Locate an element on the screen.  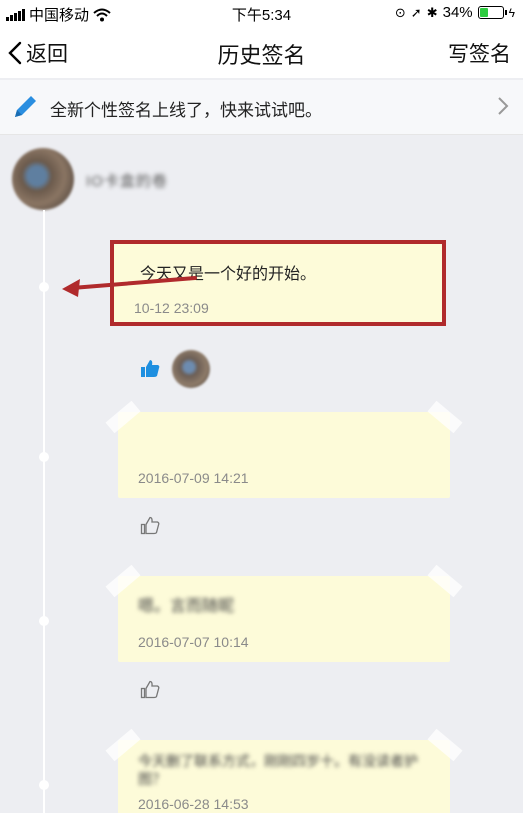
avatar is located at coordinates (43, 179).